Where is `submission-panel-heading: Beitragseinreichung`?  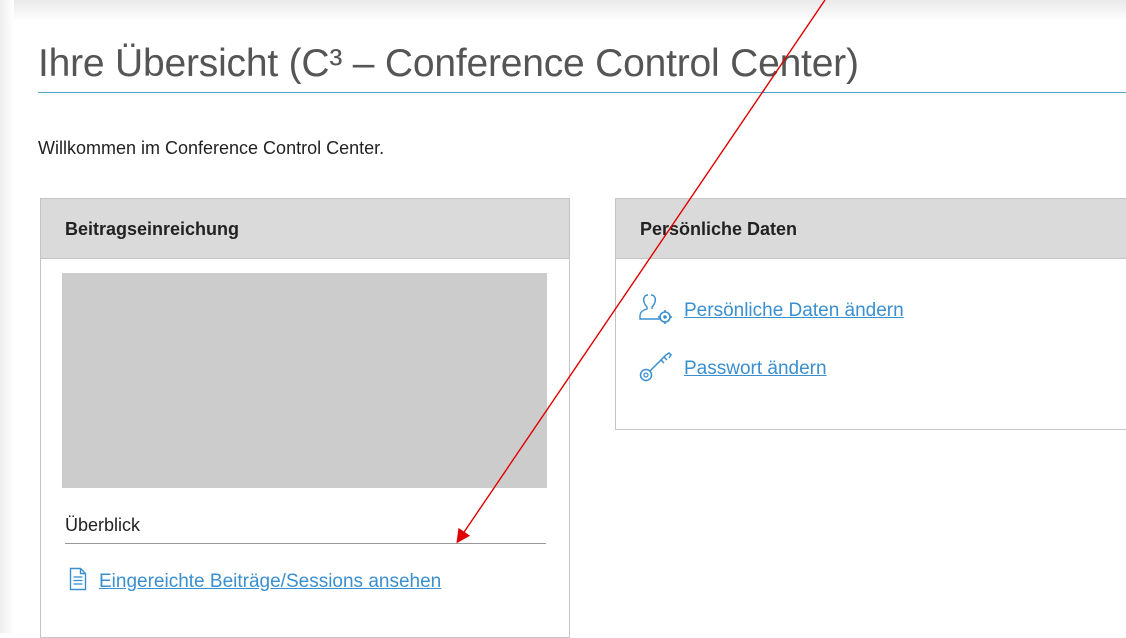 submission-panel-heading: Beitragseinreichung is located at coordinates (305, 229).